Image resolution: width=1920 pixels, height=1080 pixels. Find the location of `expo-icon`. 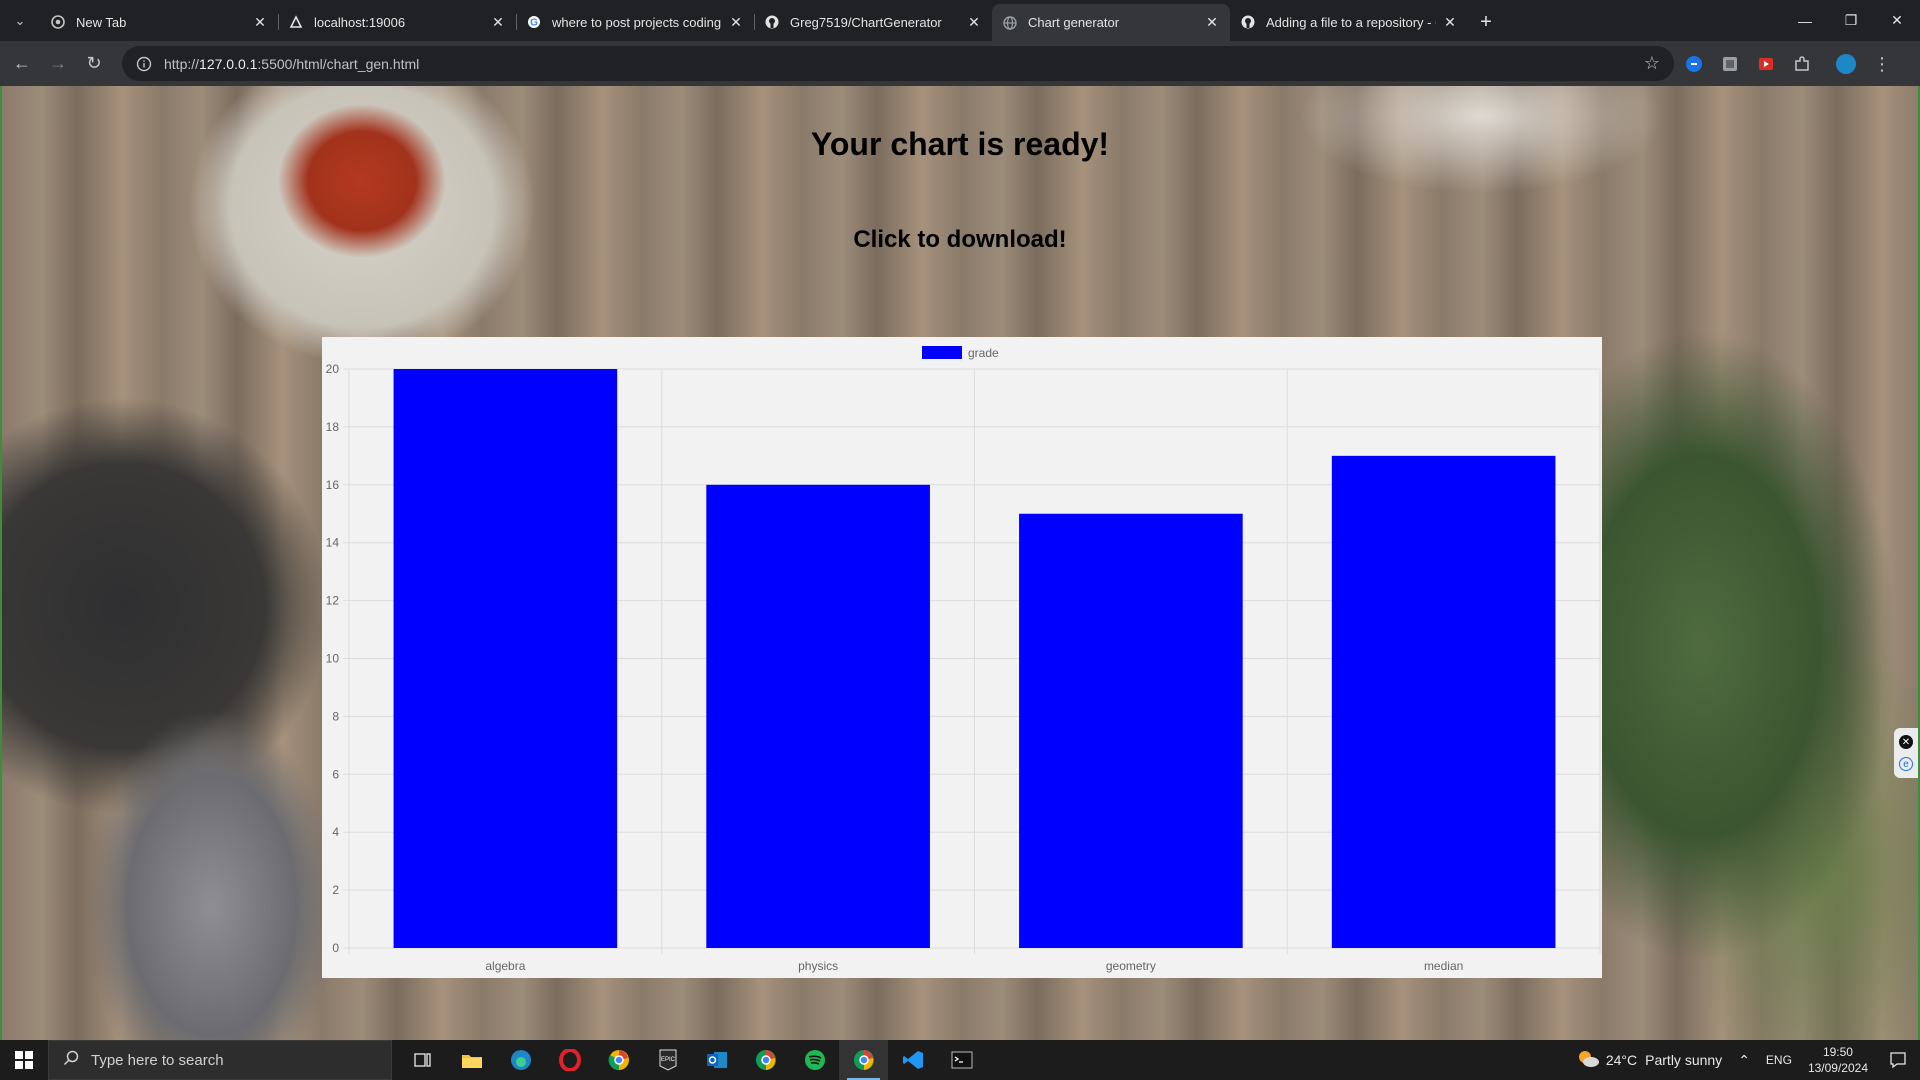

expo-icon is located at coordinates (296, 22).